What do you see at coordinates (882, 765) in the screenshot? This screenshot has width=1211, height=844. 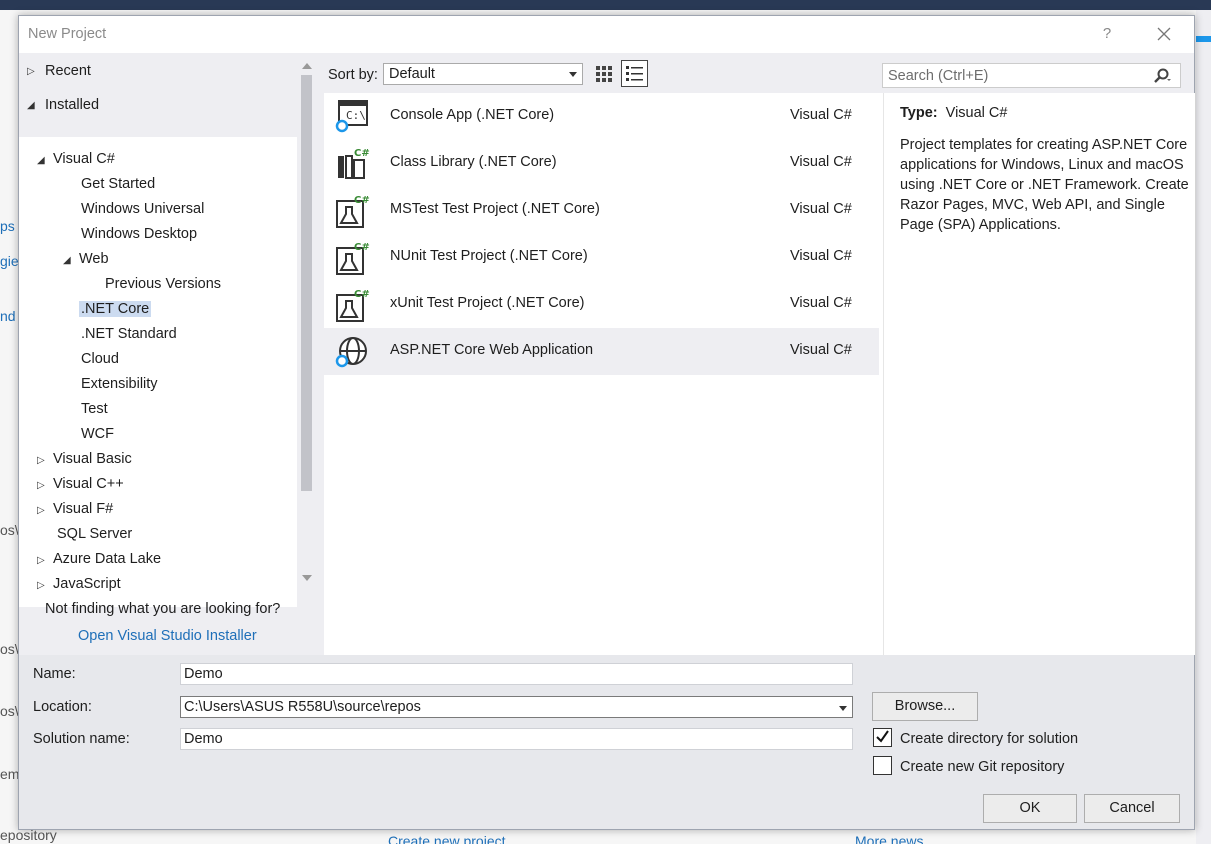 I see `git-repository-checkbox` at bounding box center [882, 765].